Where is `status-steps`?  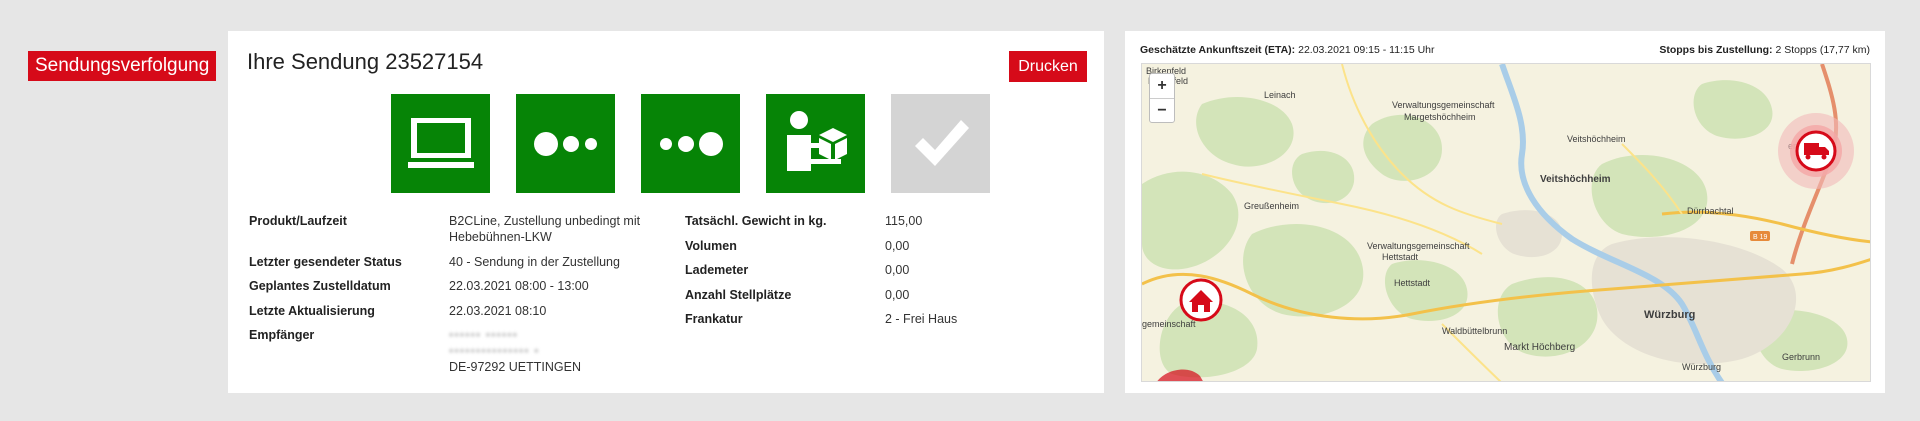
status-steps is located at coordinates (690, 143).